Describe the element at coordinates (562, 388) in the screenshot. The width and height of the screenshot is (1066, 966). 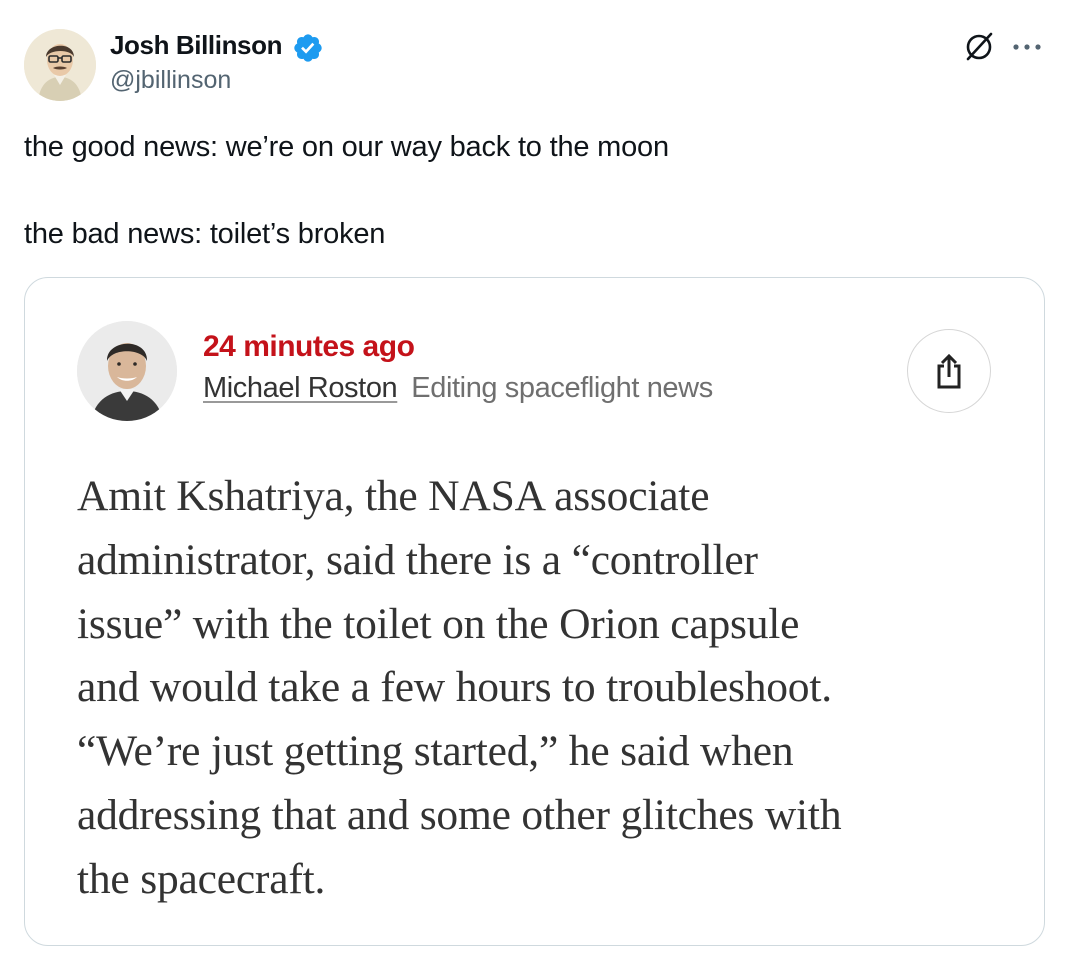
I see `reporter-role: Editing spaceflight news` at that location.